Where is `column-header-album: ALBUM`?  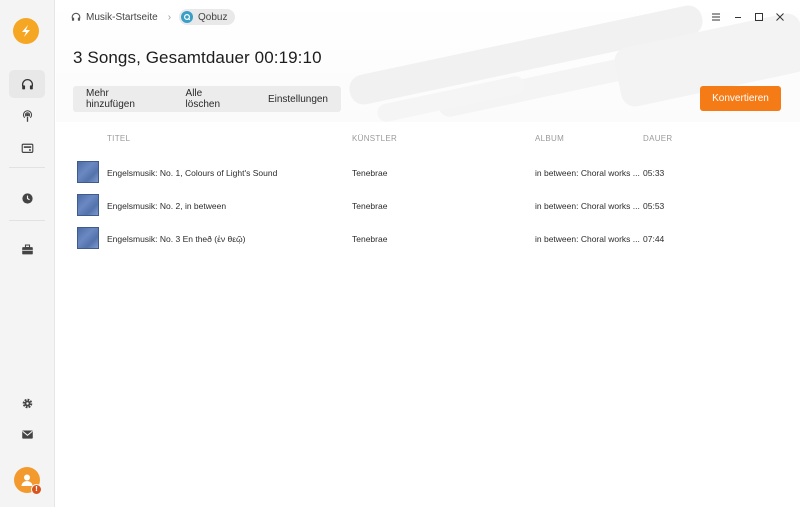
column-header-album: ALBUM is located at coordinates (549, 138).